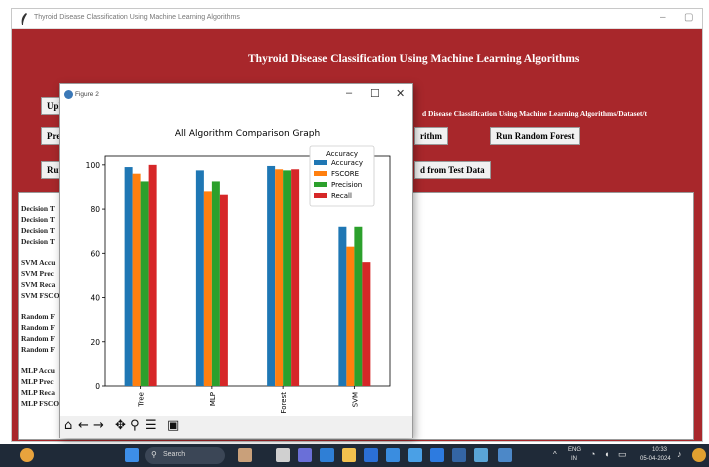 The width and height of the screenshot is (709, 467). What do you see at coordinates (295, 277) in the screenshot?
I see `bar-recall-forest` at bounding box center [295, 277].